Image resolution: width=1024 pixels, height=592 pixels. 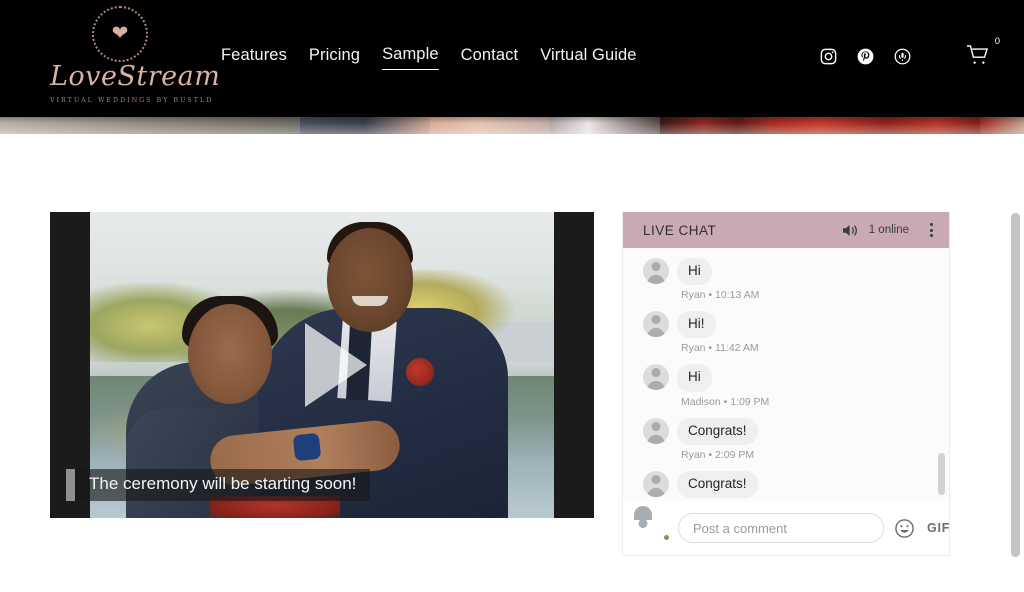 I want to click on logo-tagline: VIRTUAL WEDDINGS BY BUSTLD, so click(x=132, y=101).